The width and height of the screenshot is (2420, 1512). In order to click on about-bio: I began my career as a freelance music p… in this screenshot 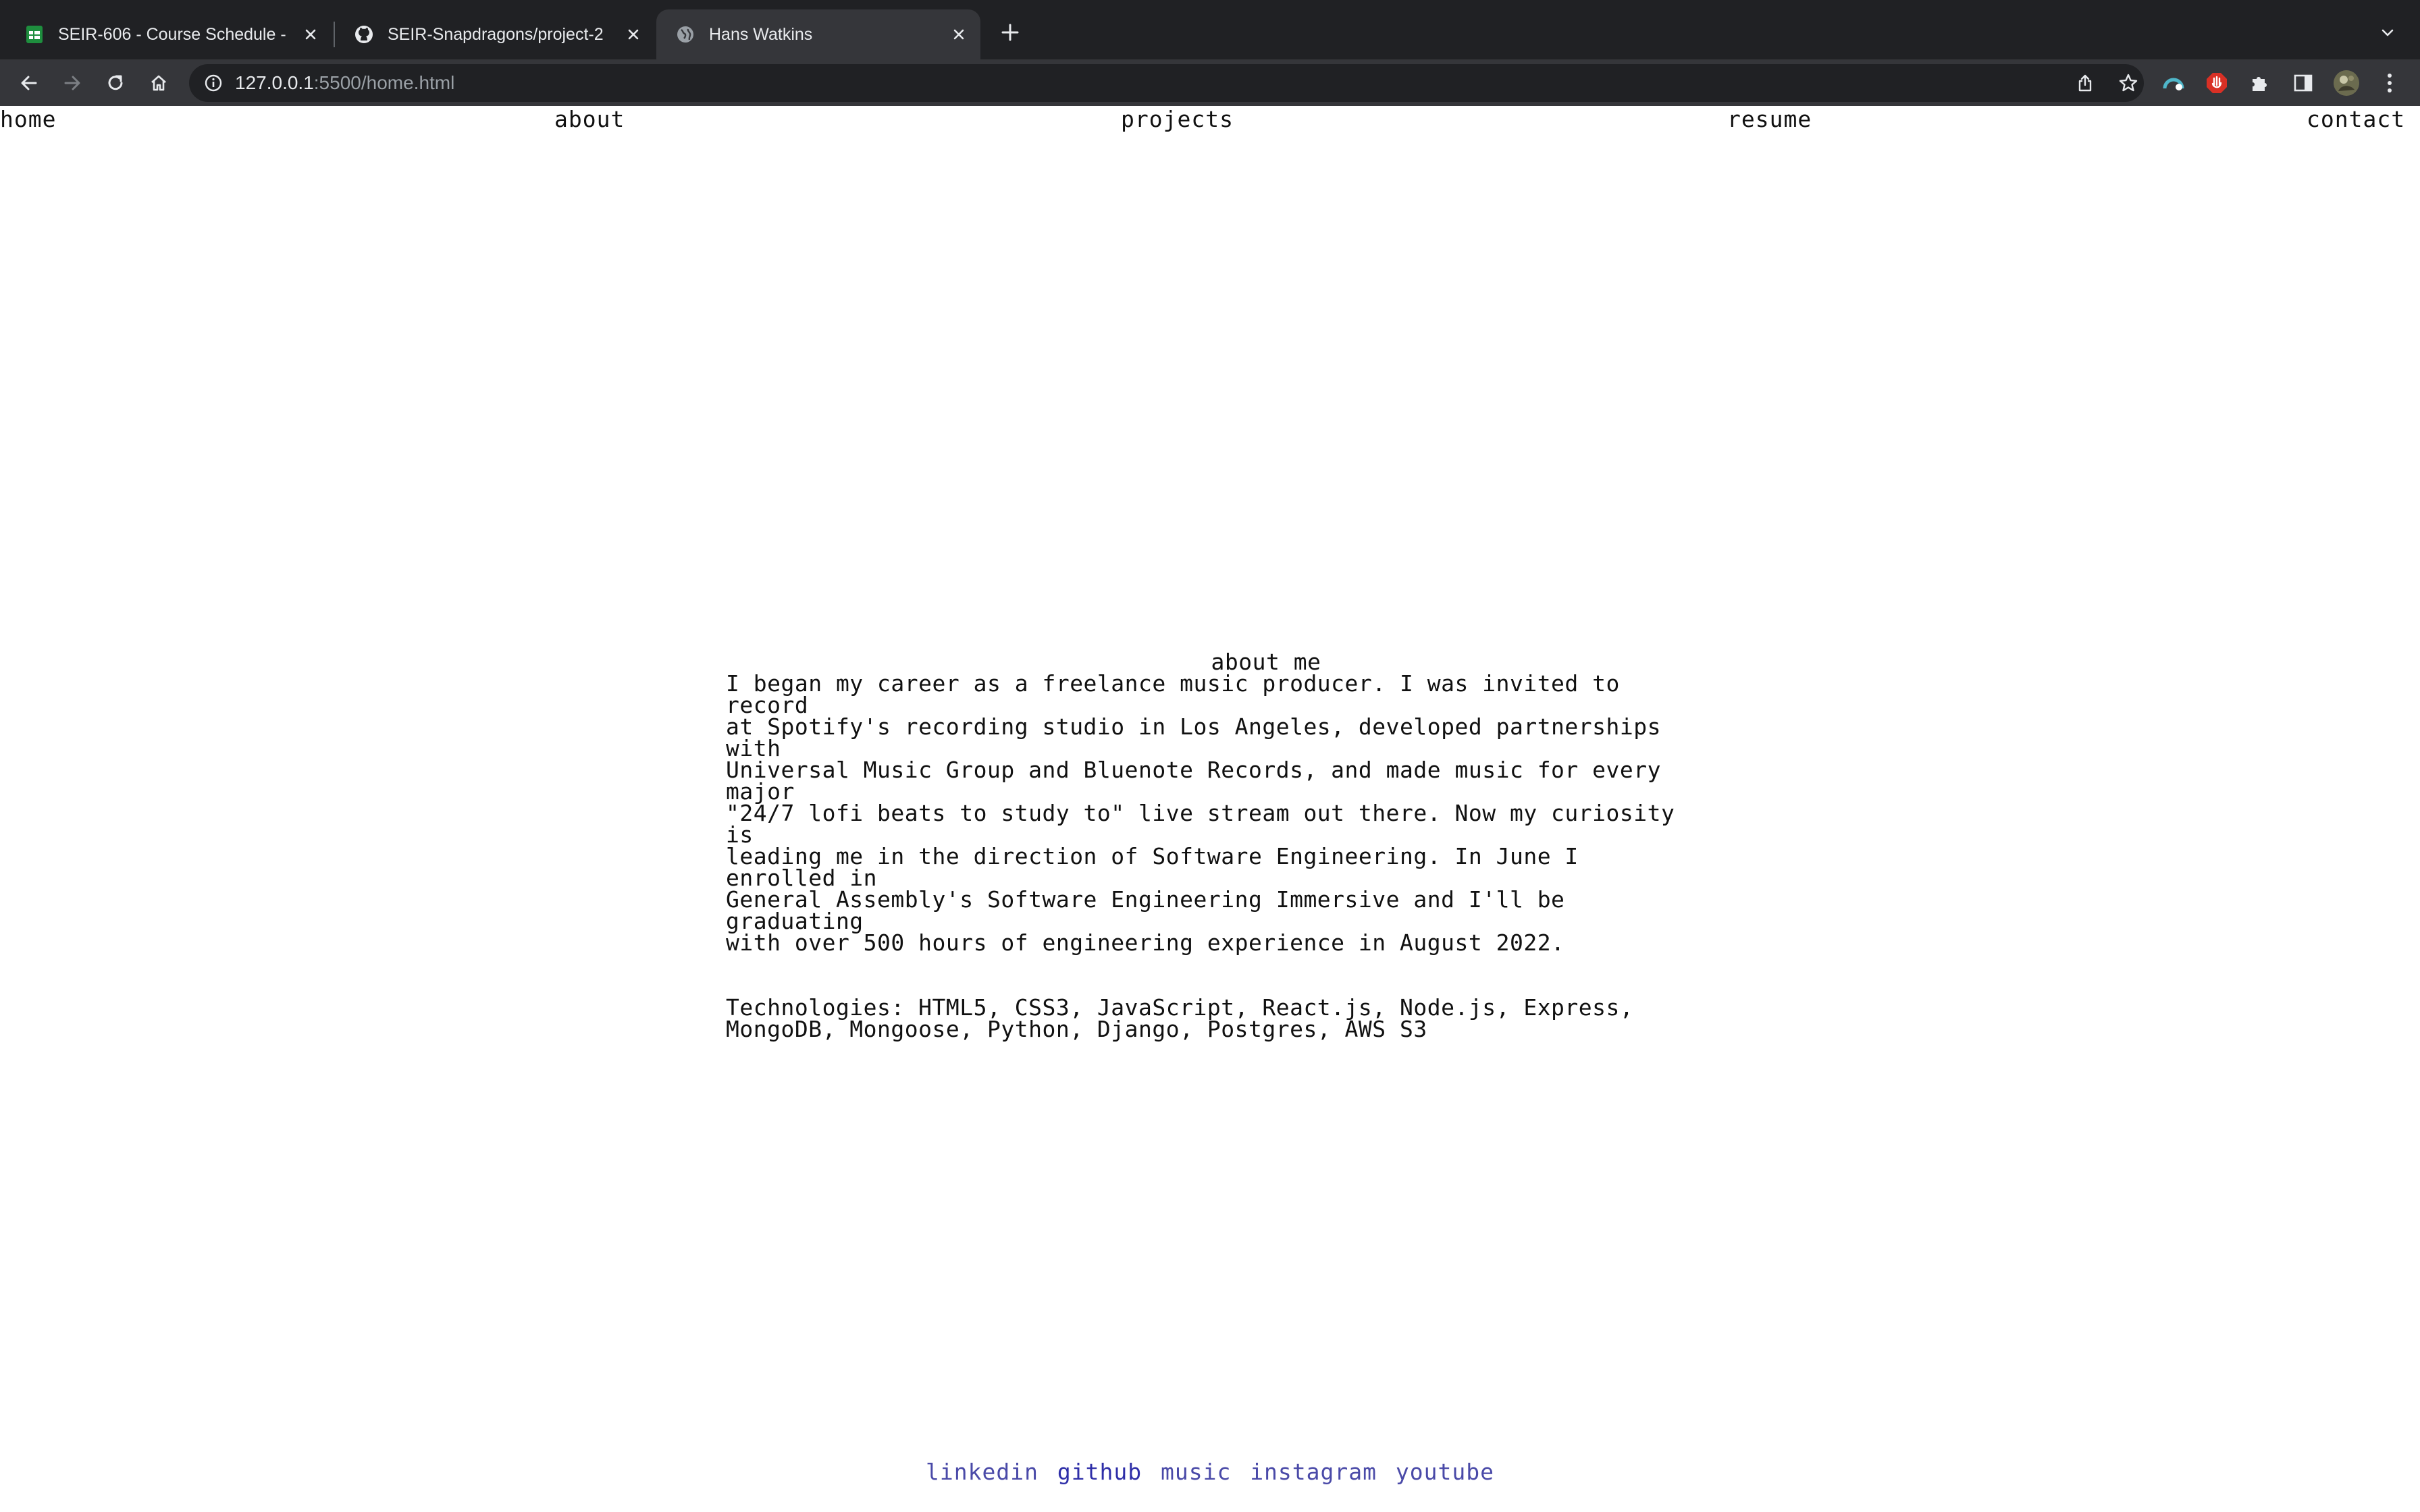, I will do `click(1200, 813)`.